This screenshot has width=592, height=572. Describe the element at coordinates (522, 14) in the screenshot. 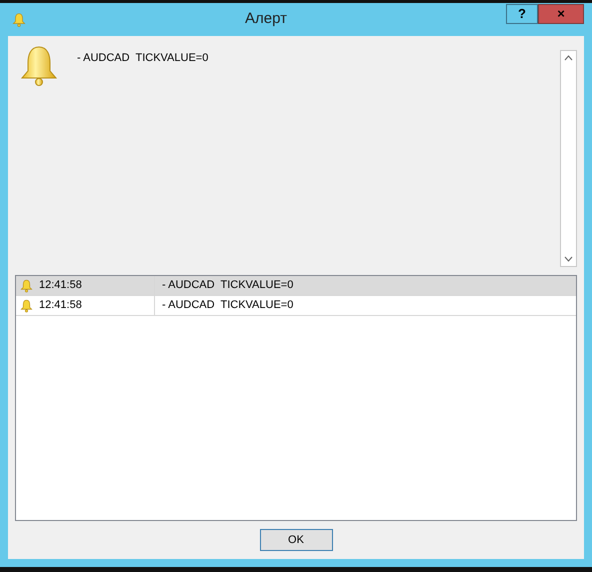

I see `help-button: ?` at that location.